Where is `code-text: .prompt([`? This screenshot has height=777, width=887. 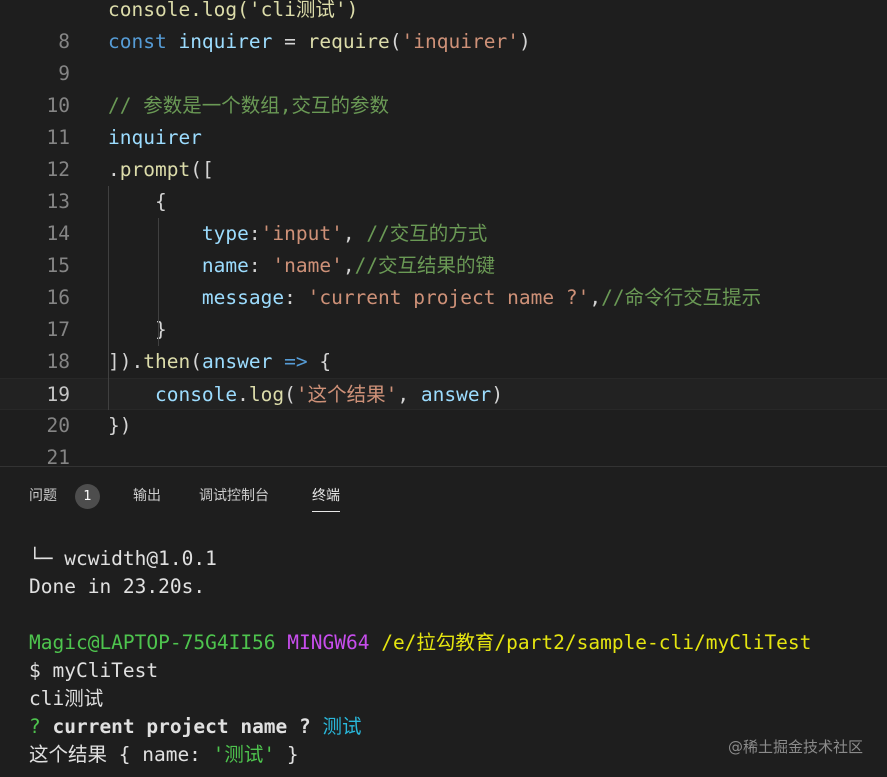
code-text: .prompt([ is located at coordinates (161, 170).